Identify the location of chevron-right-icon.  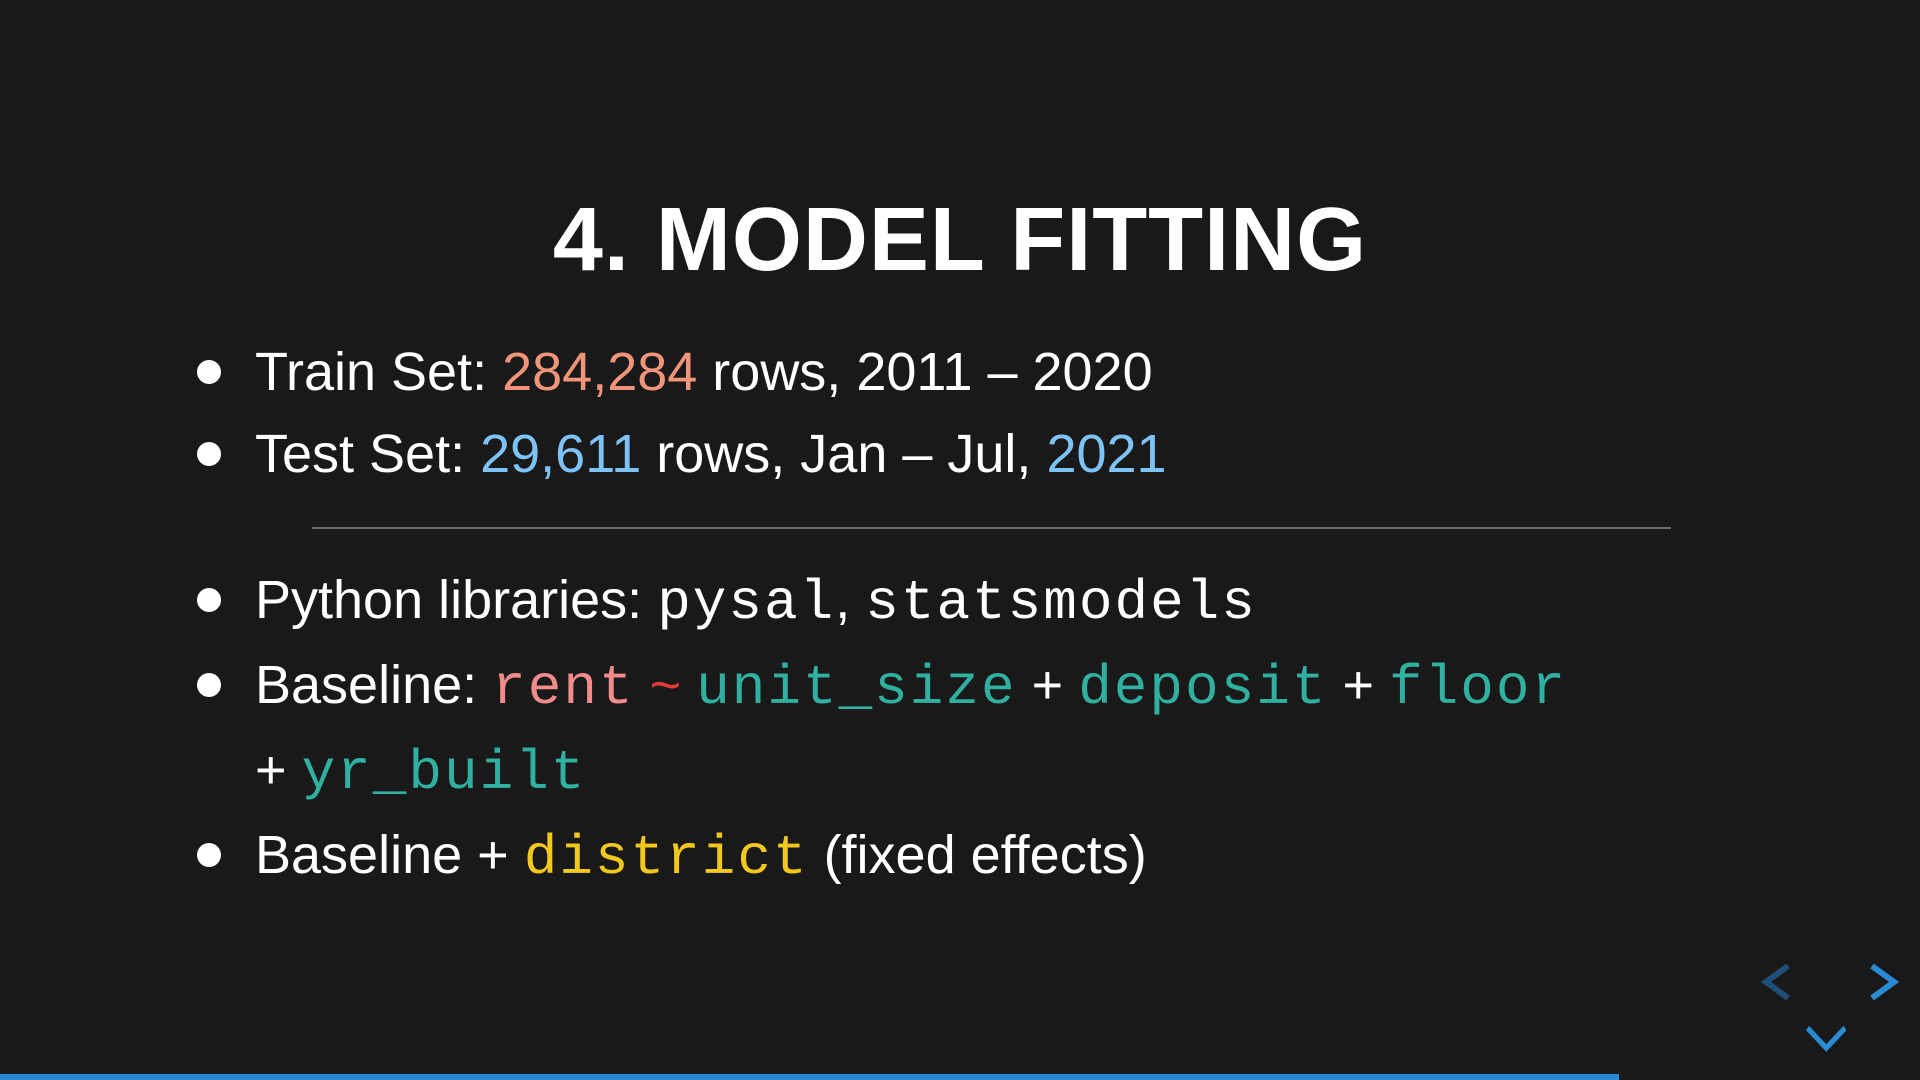
(1885, 982).